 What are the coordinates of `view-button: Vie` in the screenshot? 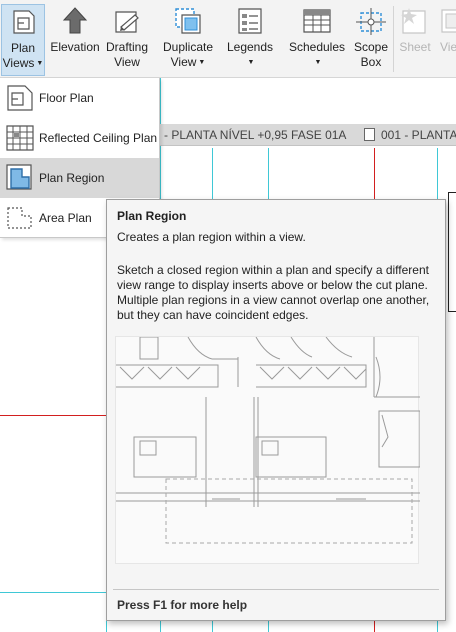 It's located at (446, 40).